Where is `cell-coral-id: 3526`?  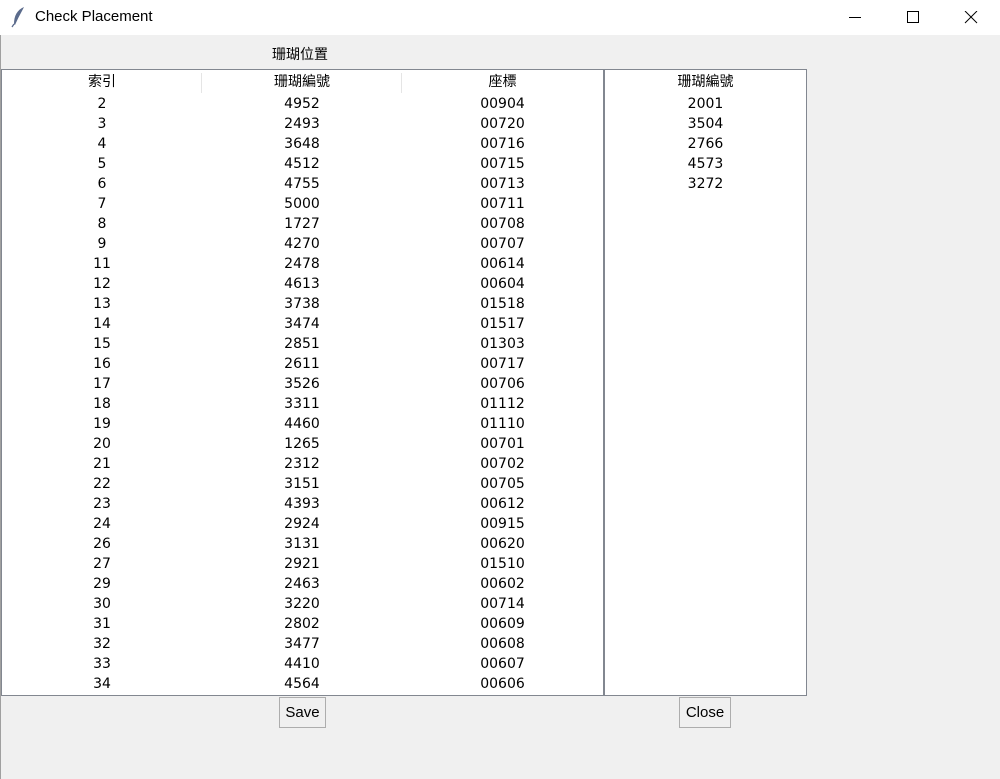 cell-coral-id: 3526 is located at coordinates (302, 384).